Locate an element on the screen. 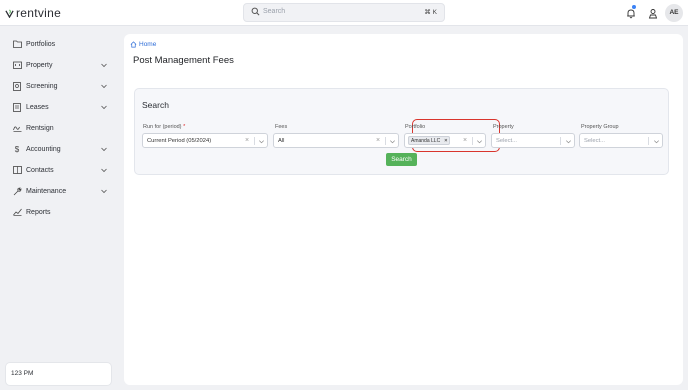 The height and width of the screenshot is (390, 688). sidebar-item-rentsign: Rentsign is located at coordinates (60, 128).